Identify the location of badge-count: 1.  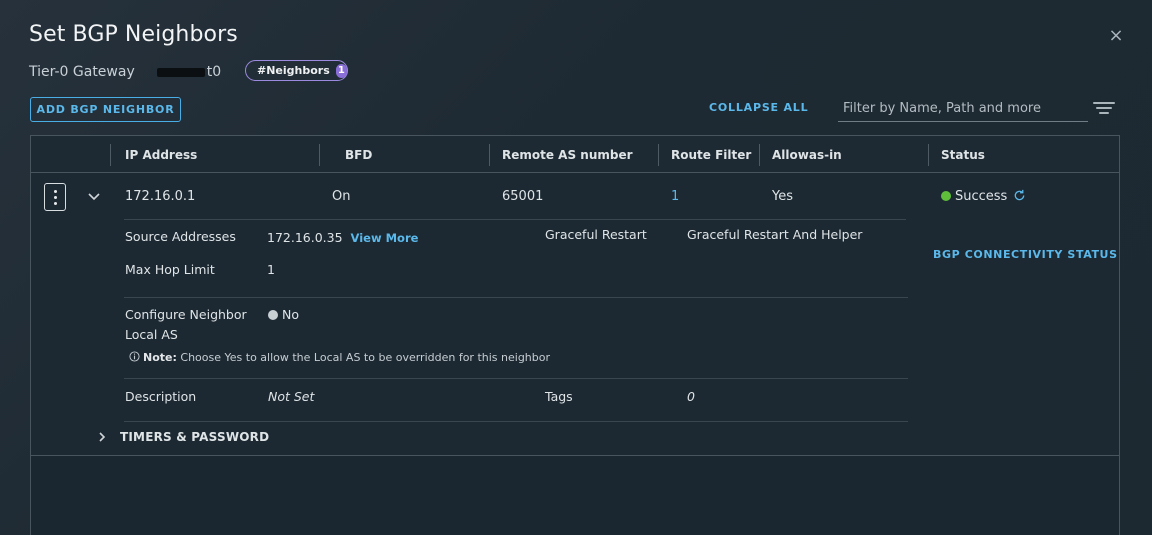
(341, 70).